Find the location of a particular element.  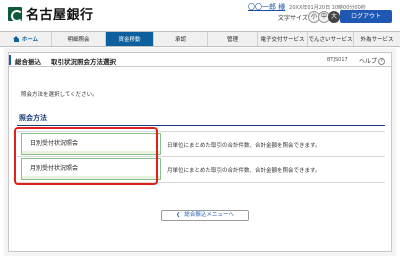

help-link: ヘルプ? is located at coordinates (372, 60).